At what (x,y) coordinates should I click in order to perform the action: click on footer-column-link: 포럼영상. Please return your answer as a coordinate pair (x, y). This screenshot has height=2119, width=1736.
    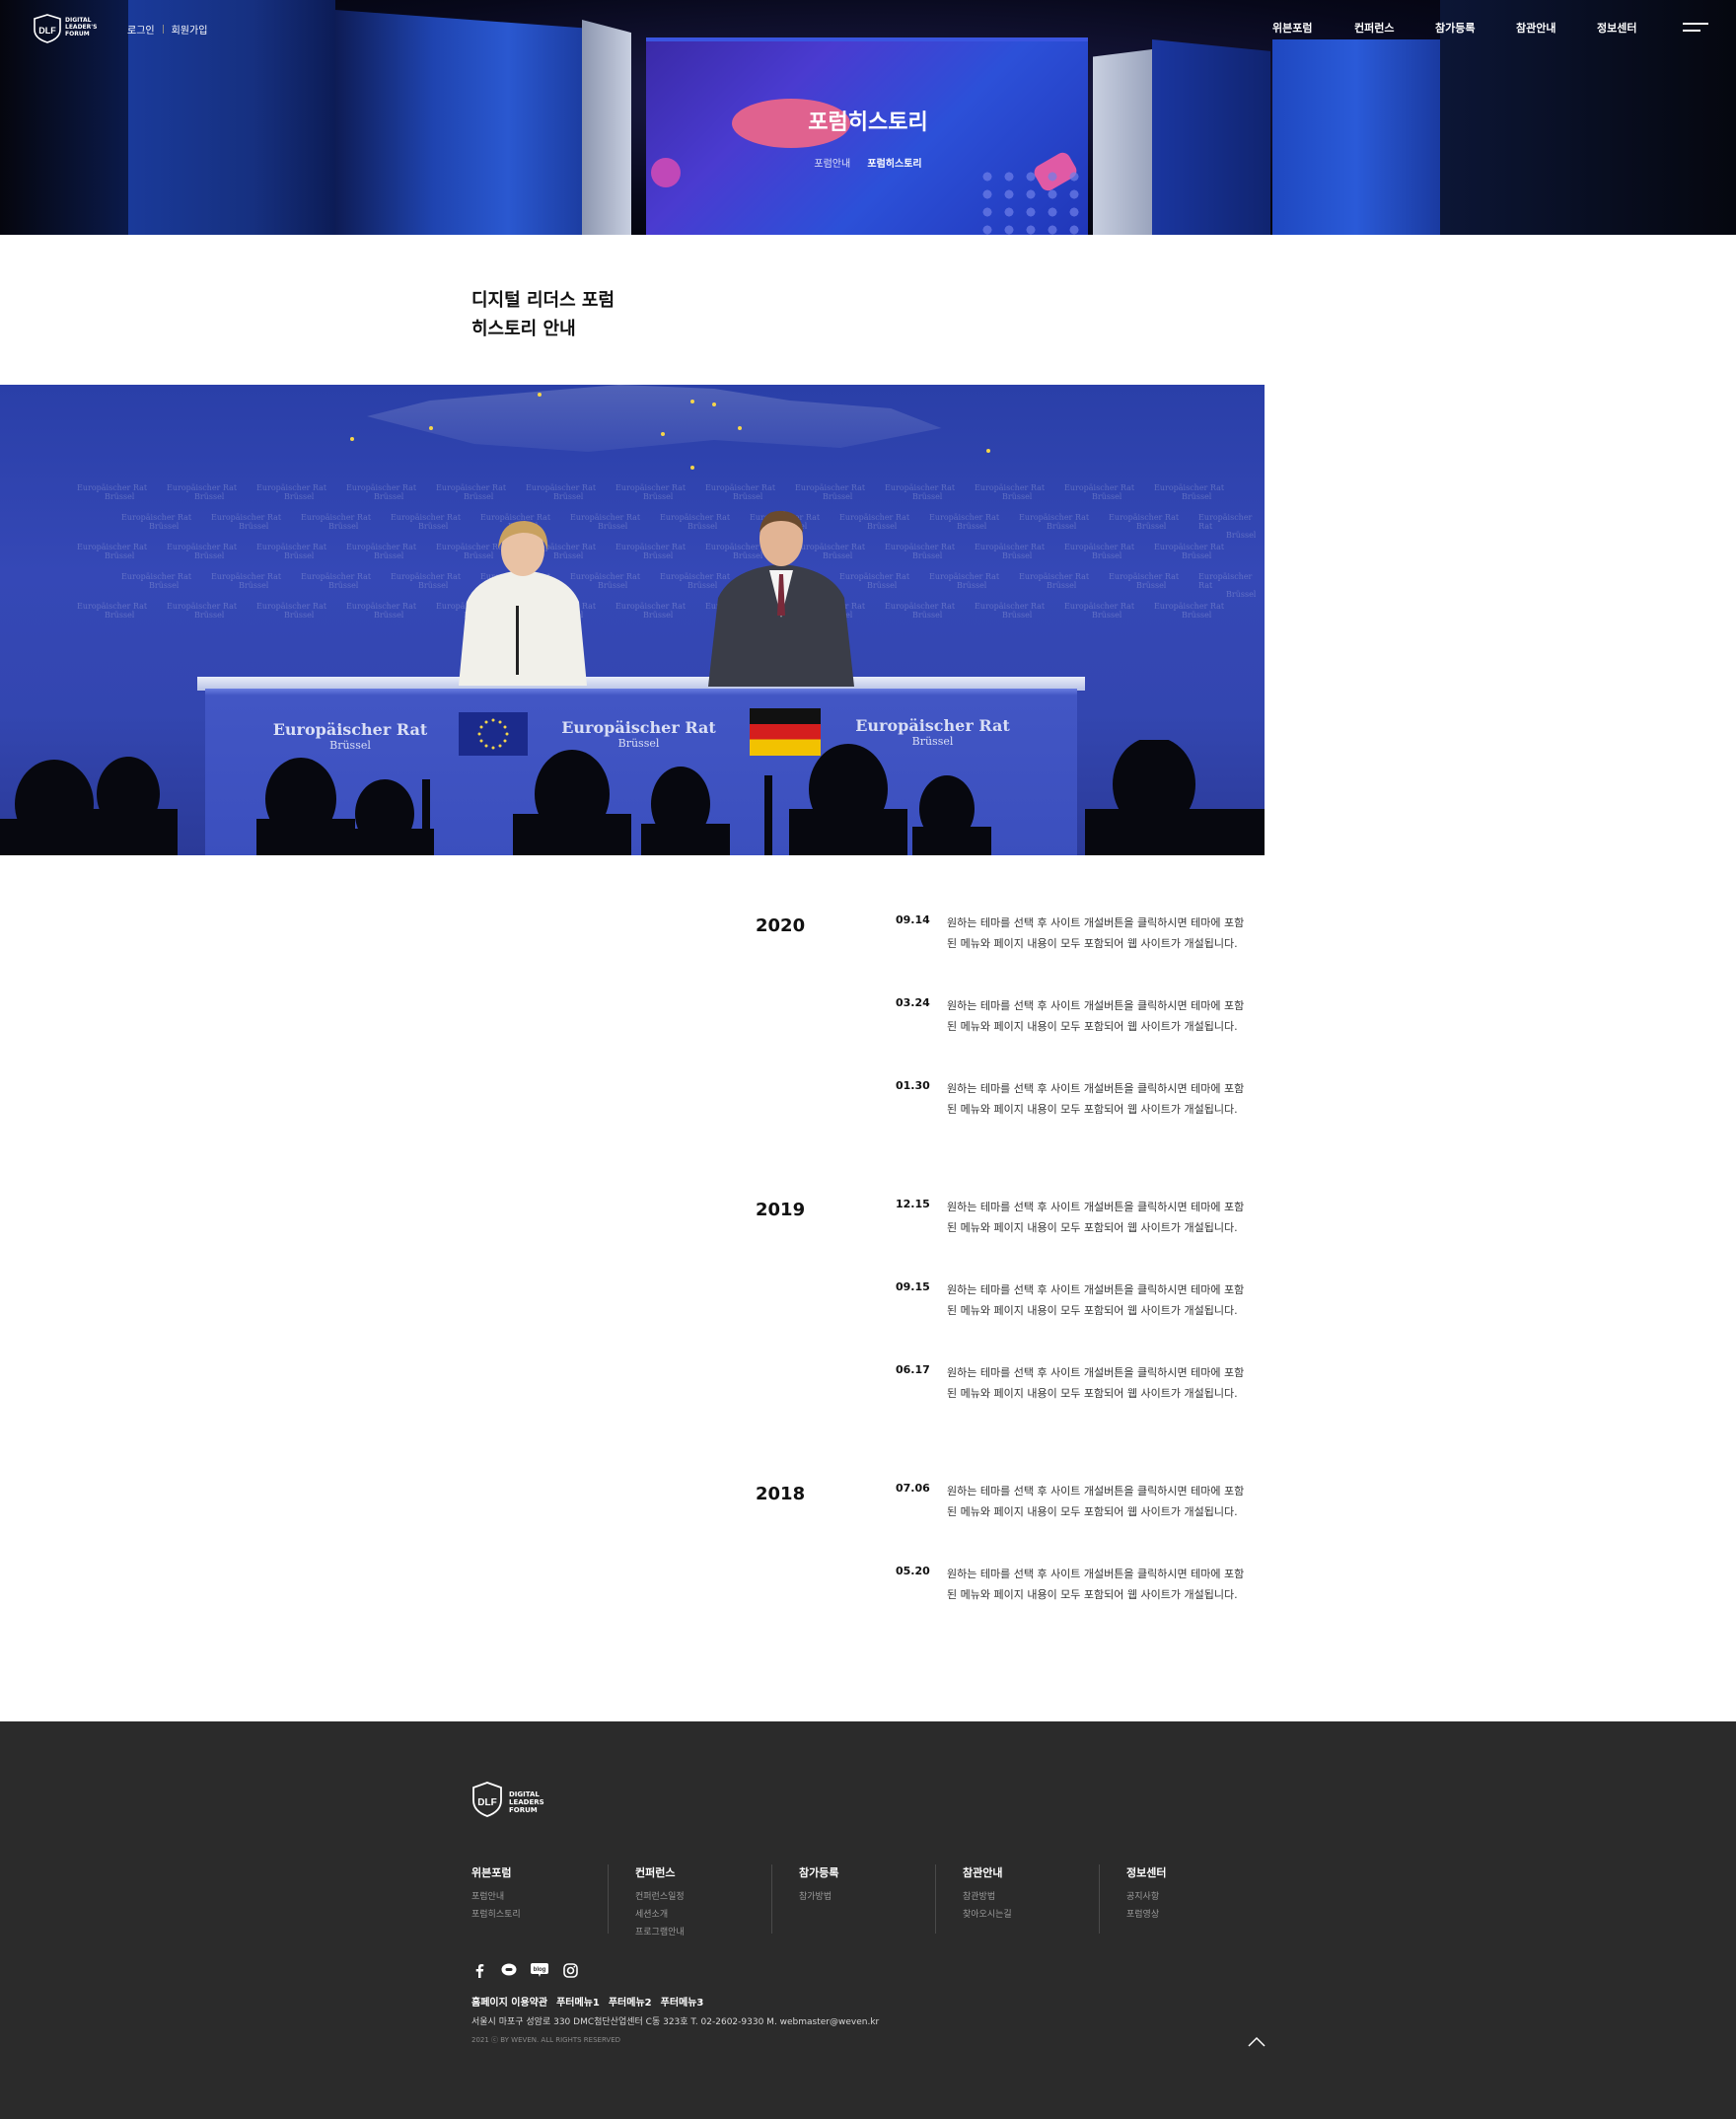
    Looking at the image, I should click on (1146, 1915).